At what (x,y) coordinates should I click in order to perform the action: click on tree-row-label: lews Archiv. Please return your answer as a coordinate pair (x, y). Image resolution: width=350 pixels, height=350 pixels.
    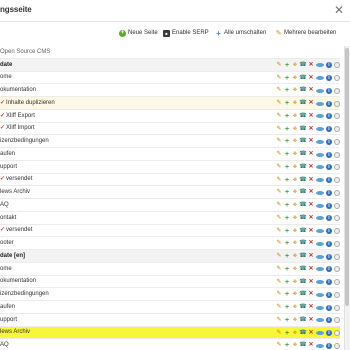
    Looking at the image, I should click on (15, 192).